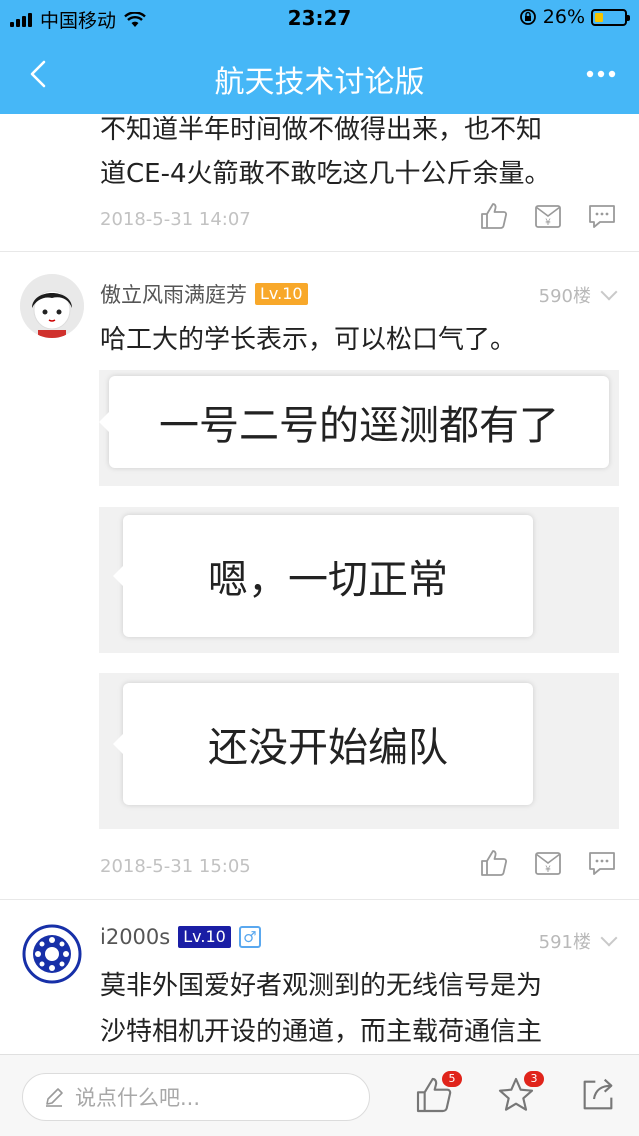 The width and height of the screenshot is (639, 1136). I want to click on post-image: 一号二号的逕测都有了, so click(359, 428).